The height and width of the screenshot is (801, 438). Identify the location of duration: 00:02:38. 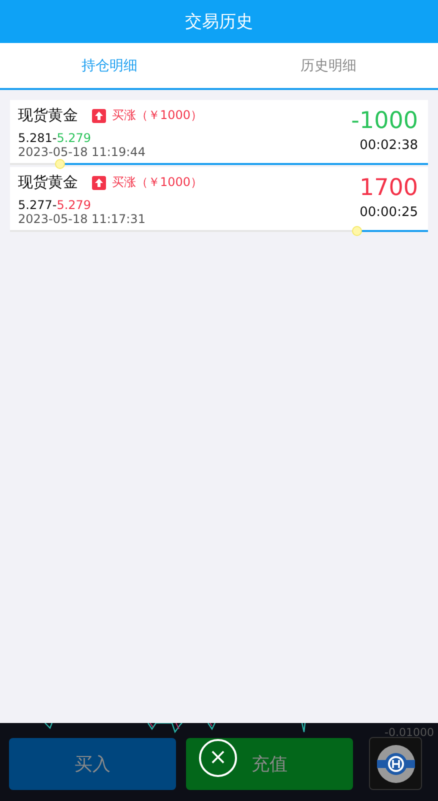
(389, 145).